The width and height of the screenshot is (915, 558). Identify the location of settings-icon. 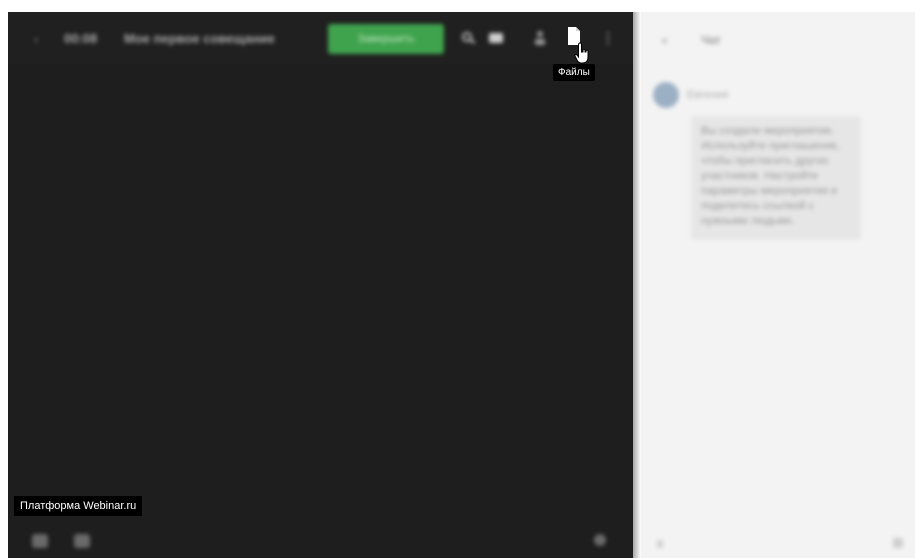
(600, 540).